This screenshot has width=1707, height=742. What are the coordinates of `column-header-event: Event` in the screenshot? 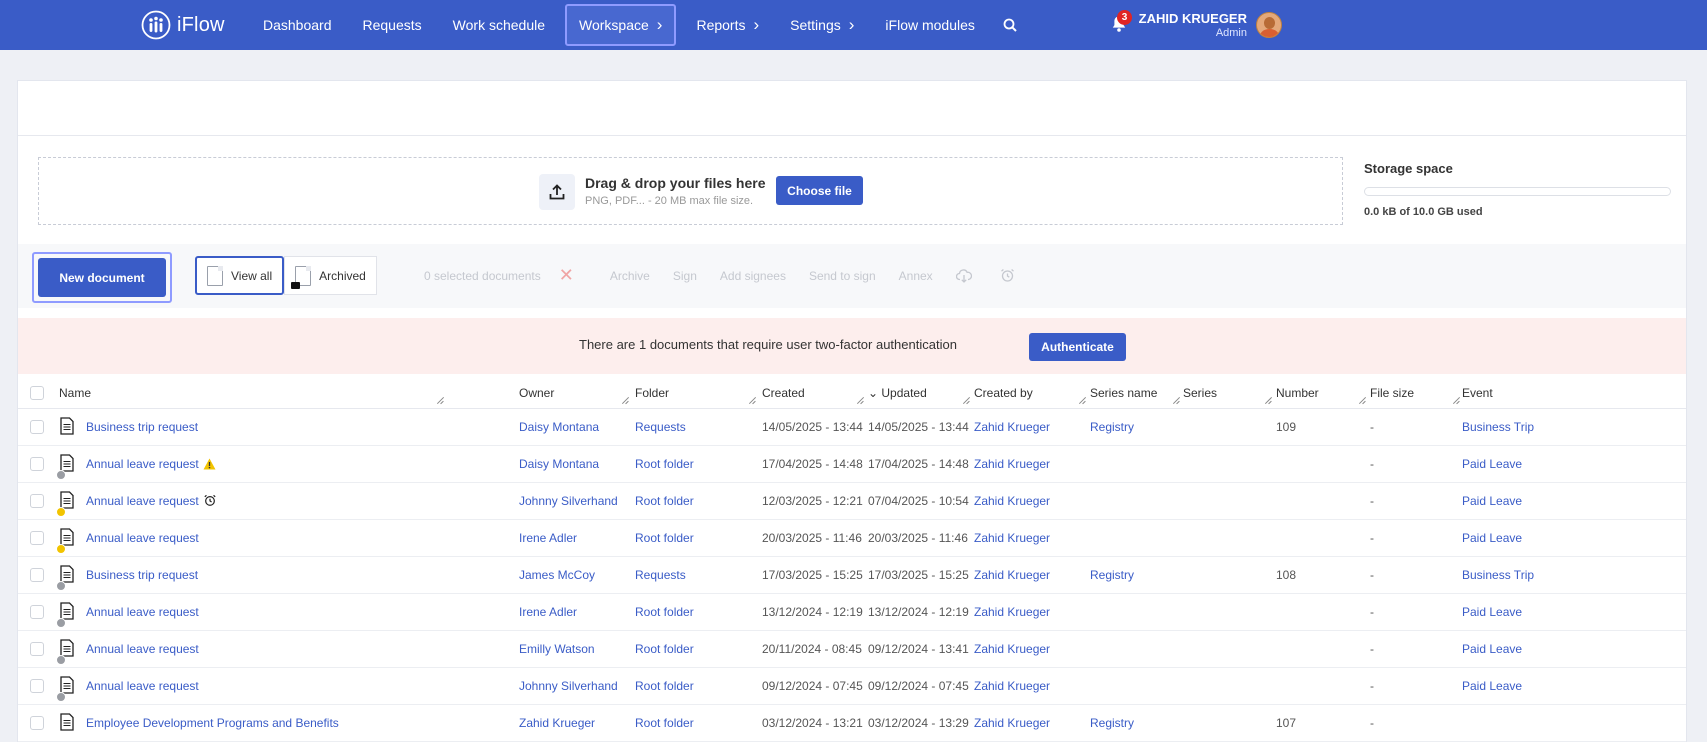 It's located at (1477, 393).